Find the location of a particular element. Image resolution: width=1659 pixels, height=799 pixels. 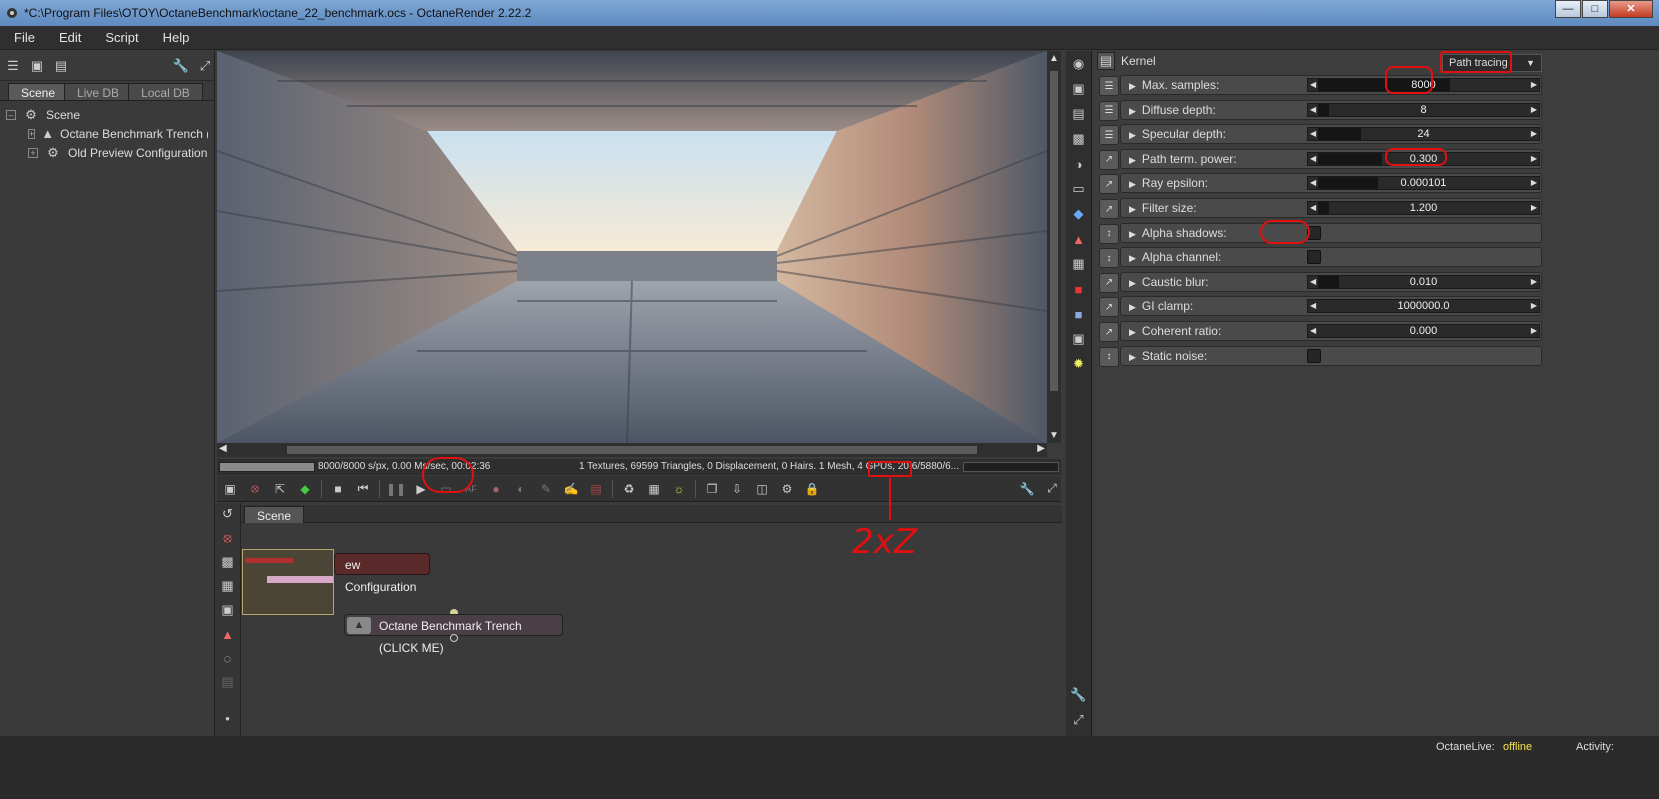

minimize-button: — is located at coordinates (1568, 9).